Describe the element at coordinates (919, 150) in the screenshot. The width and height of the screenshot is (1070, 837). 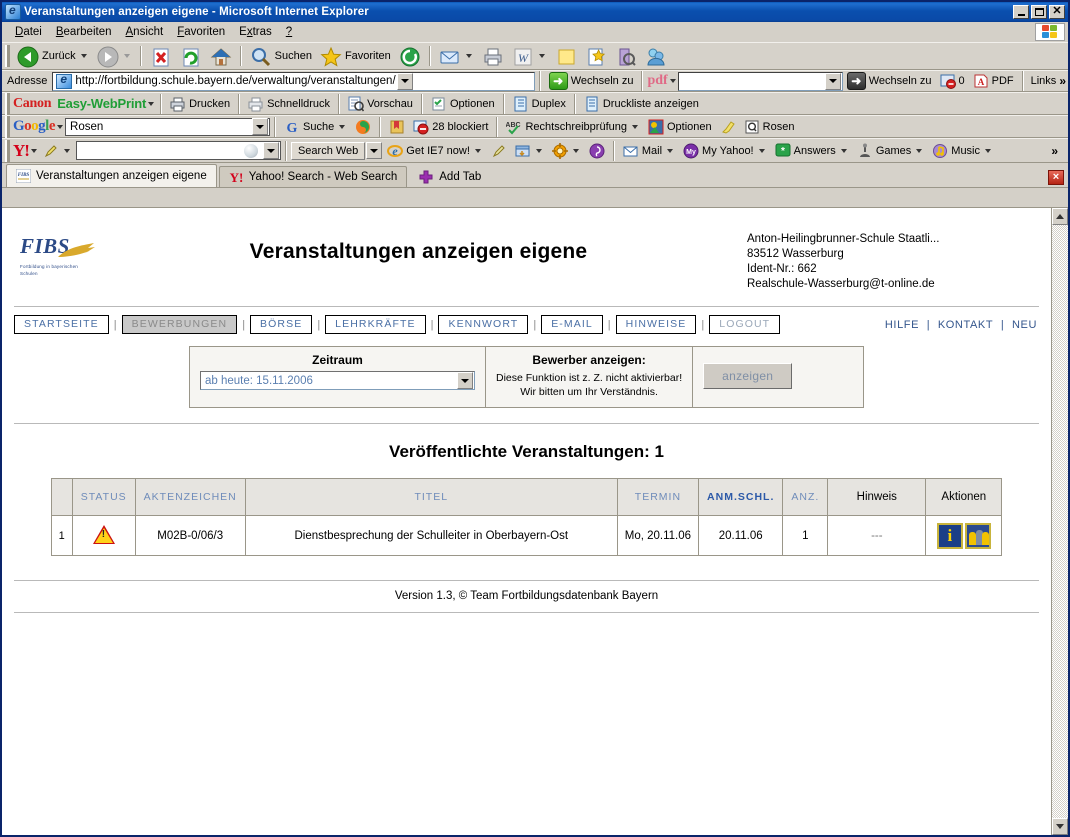
I see `games-dropdown-icon` at that location.